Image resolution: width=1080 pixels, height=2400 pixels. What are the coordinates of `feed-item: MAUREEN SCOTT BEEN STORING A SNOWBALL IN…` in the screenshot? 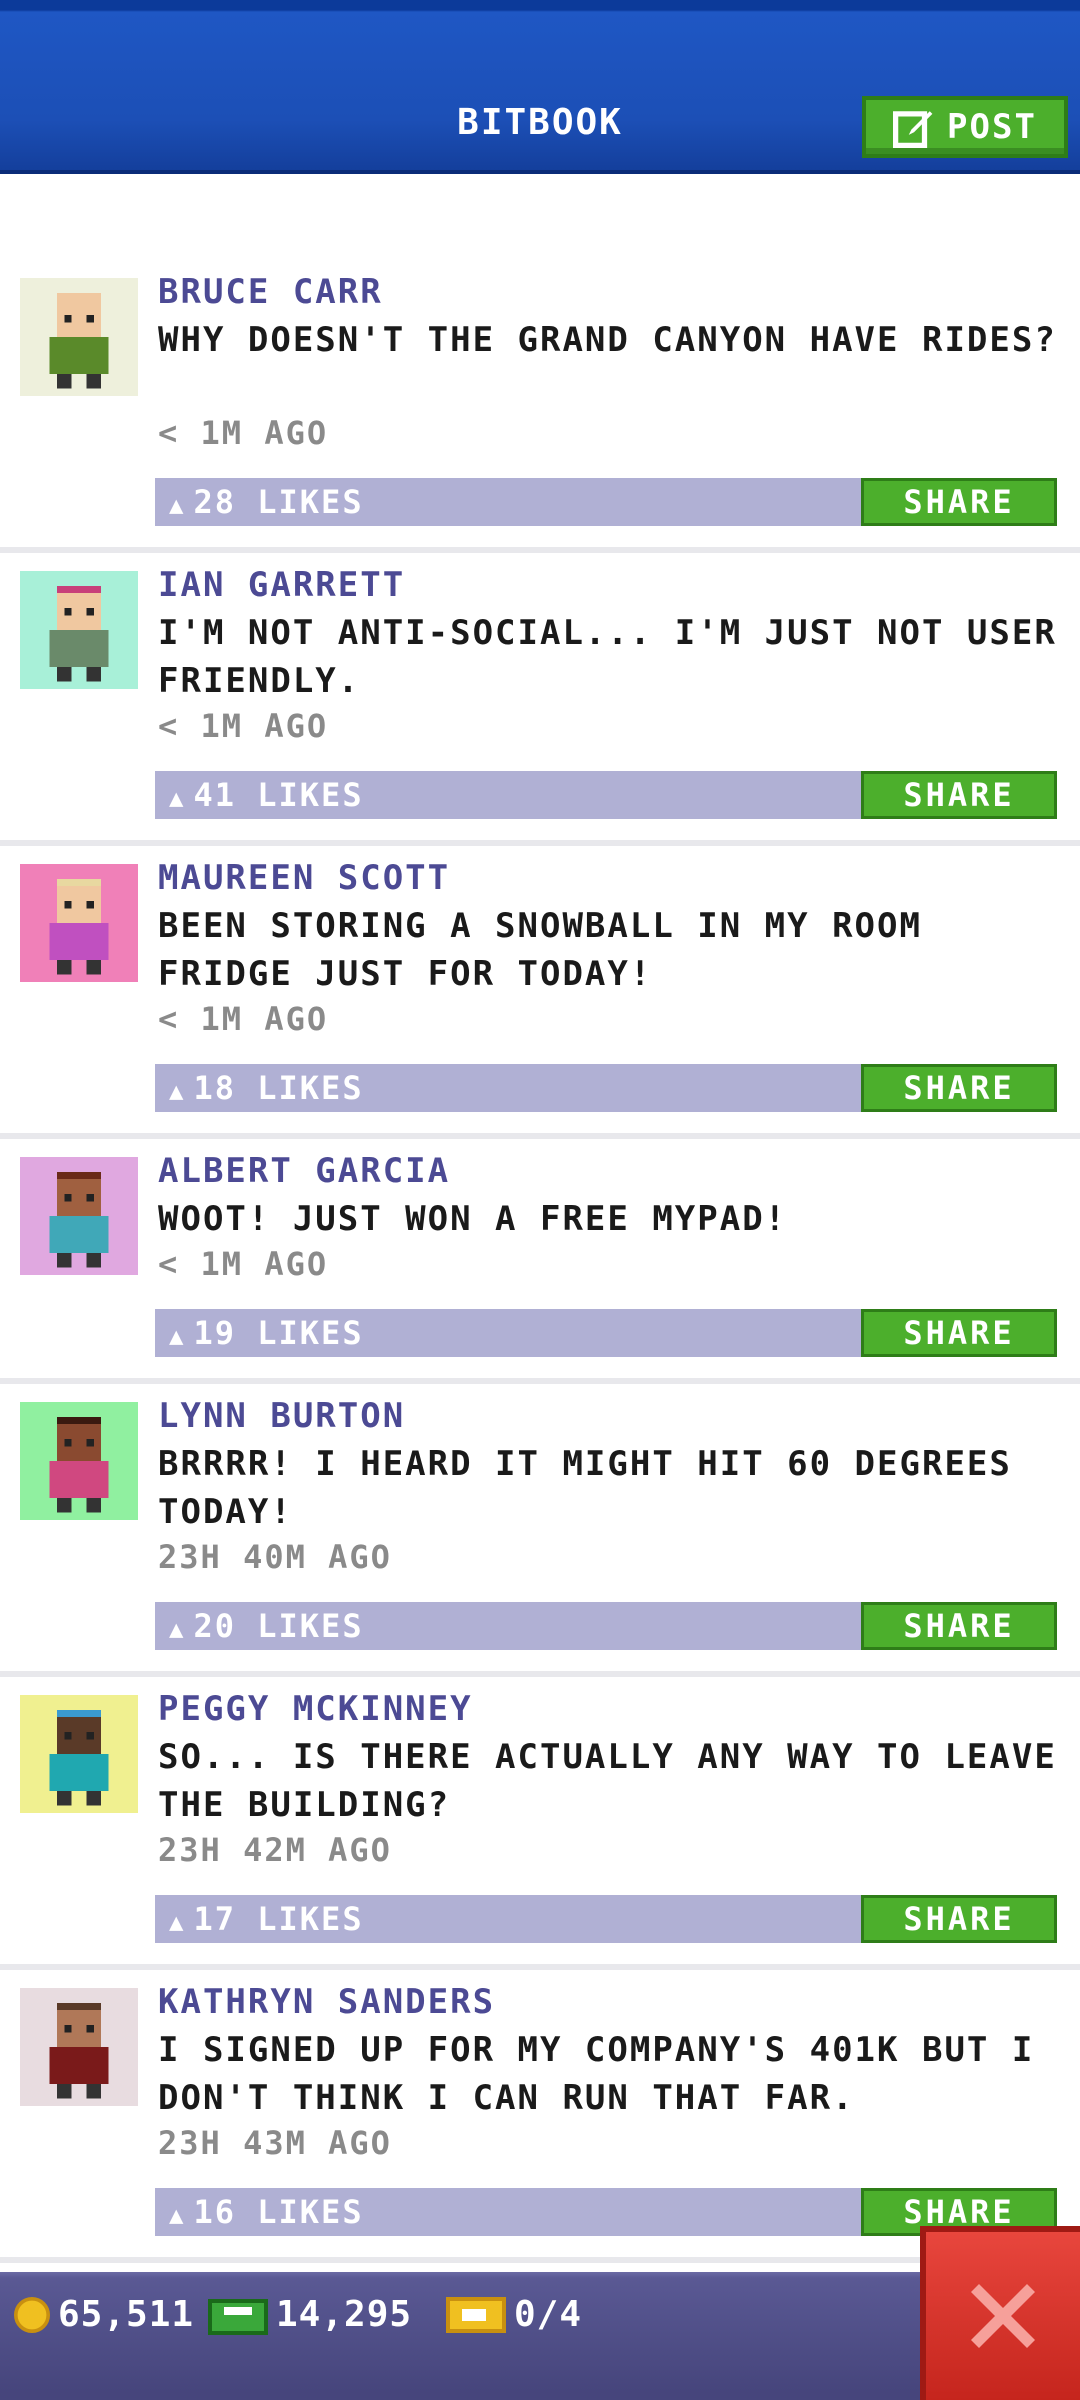 It's located at (540, 992).